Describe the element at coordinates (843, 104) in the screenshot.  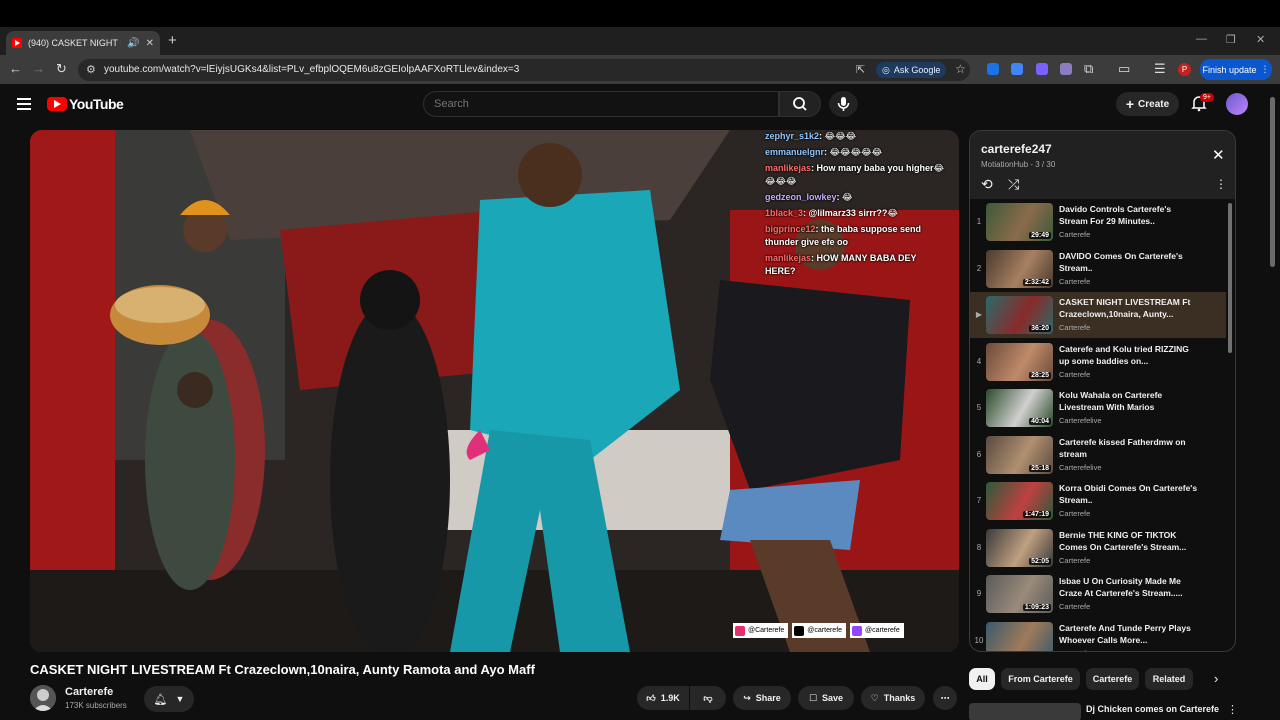
I see `voice-search-button` at that location.